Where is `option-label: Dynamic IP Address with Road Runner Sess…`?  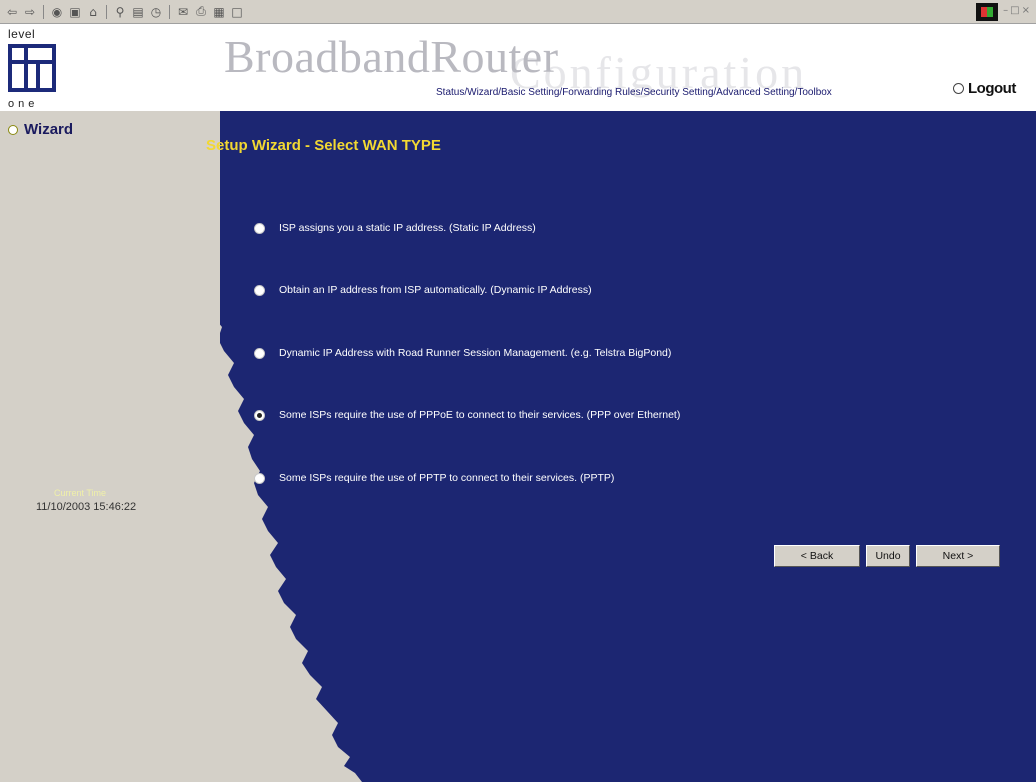
option-label: Dynamic IP Address with Road Runner Sess… is located at coordinates (475, 353).